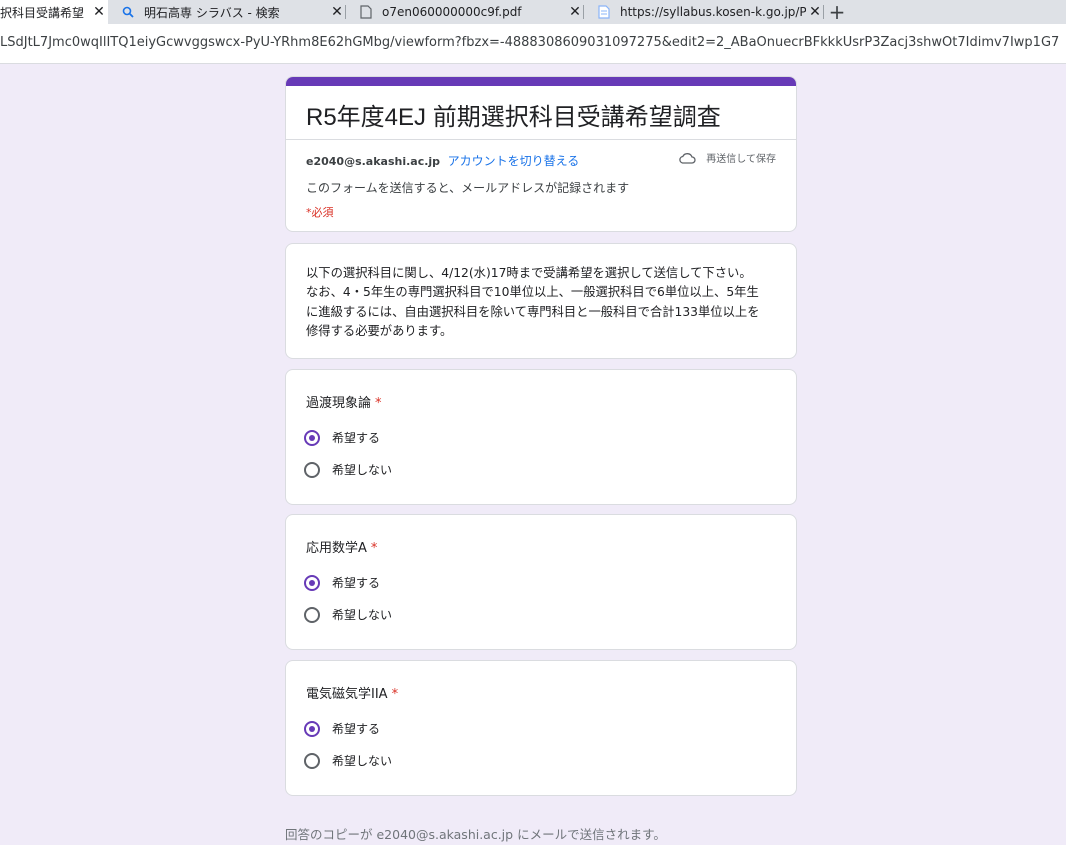 The height and width of the screenshot is (845, 1066). I want to click on tab-syllabus: https://syllabus.kosen-k.go.jp/Pa ✕, so click(704, 12).